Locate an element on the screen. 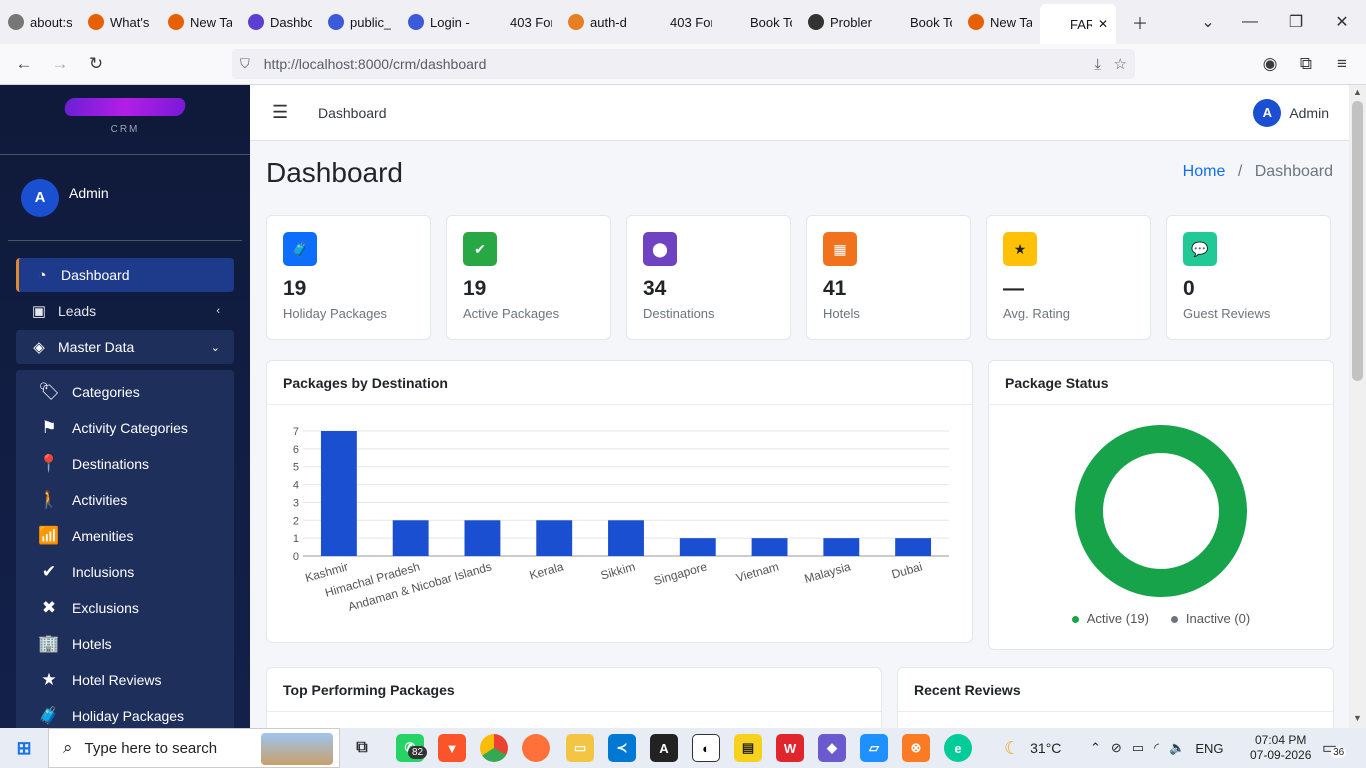  restore-window-button: ❐ is located at coordinates (1296, 22).